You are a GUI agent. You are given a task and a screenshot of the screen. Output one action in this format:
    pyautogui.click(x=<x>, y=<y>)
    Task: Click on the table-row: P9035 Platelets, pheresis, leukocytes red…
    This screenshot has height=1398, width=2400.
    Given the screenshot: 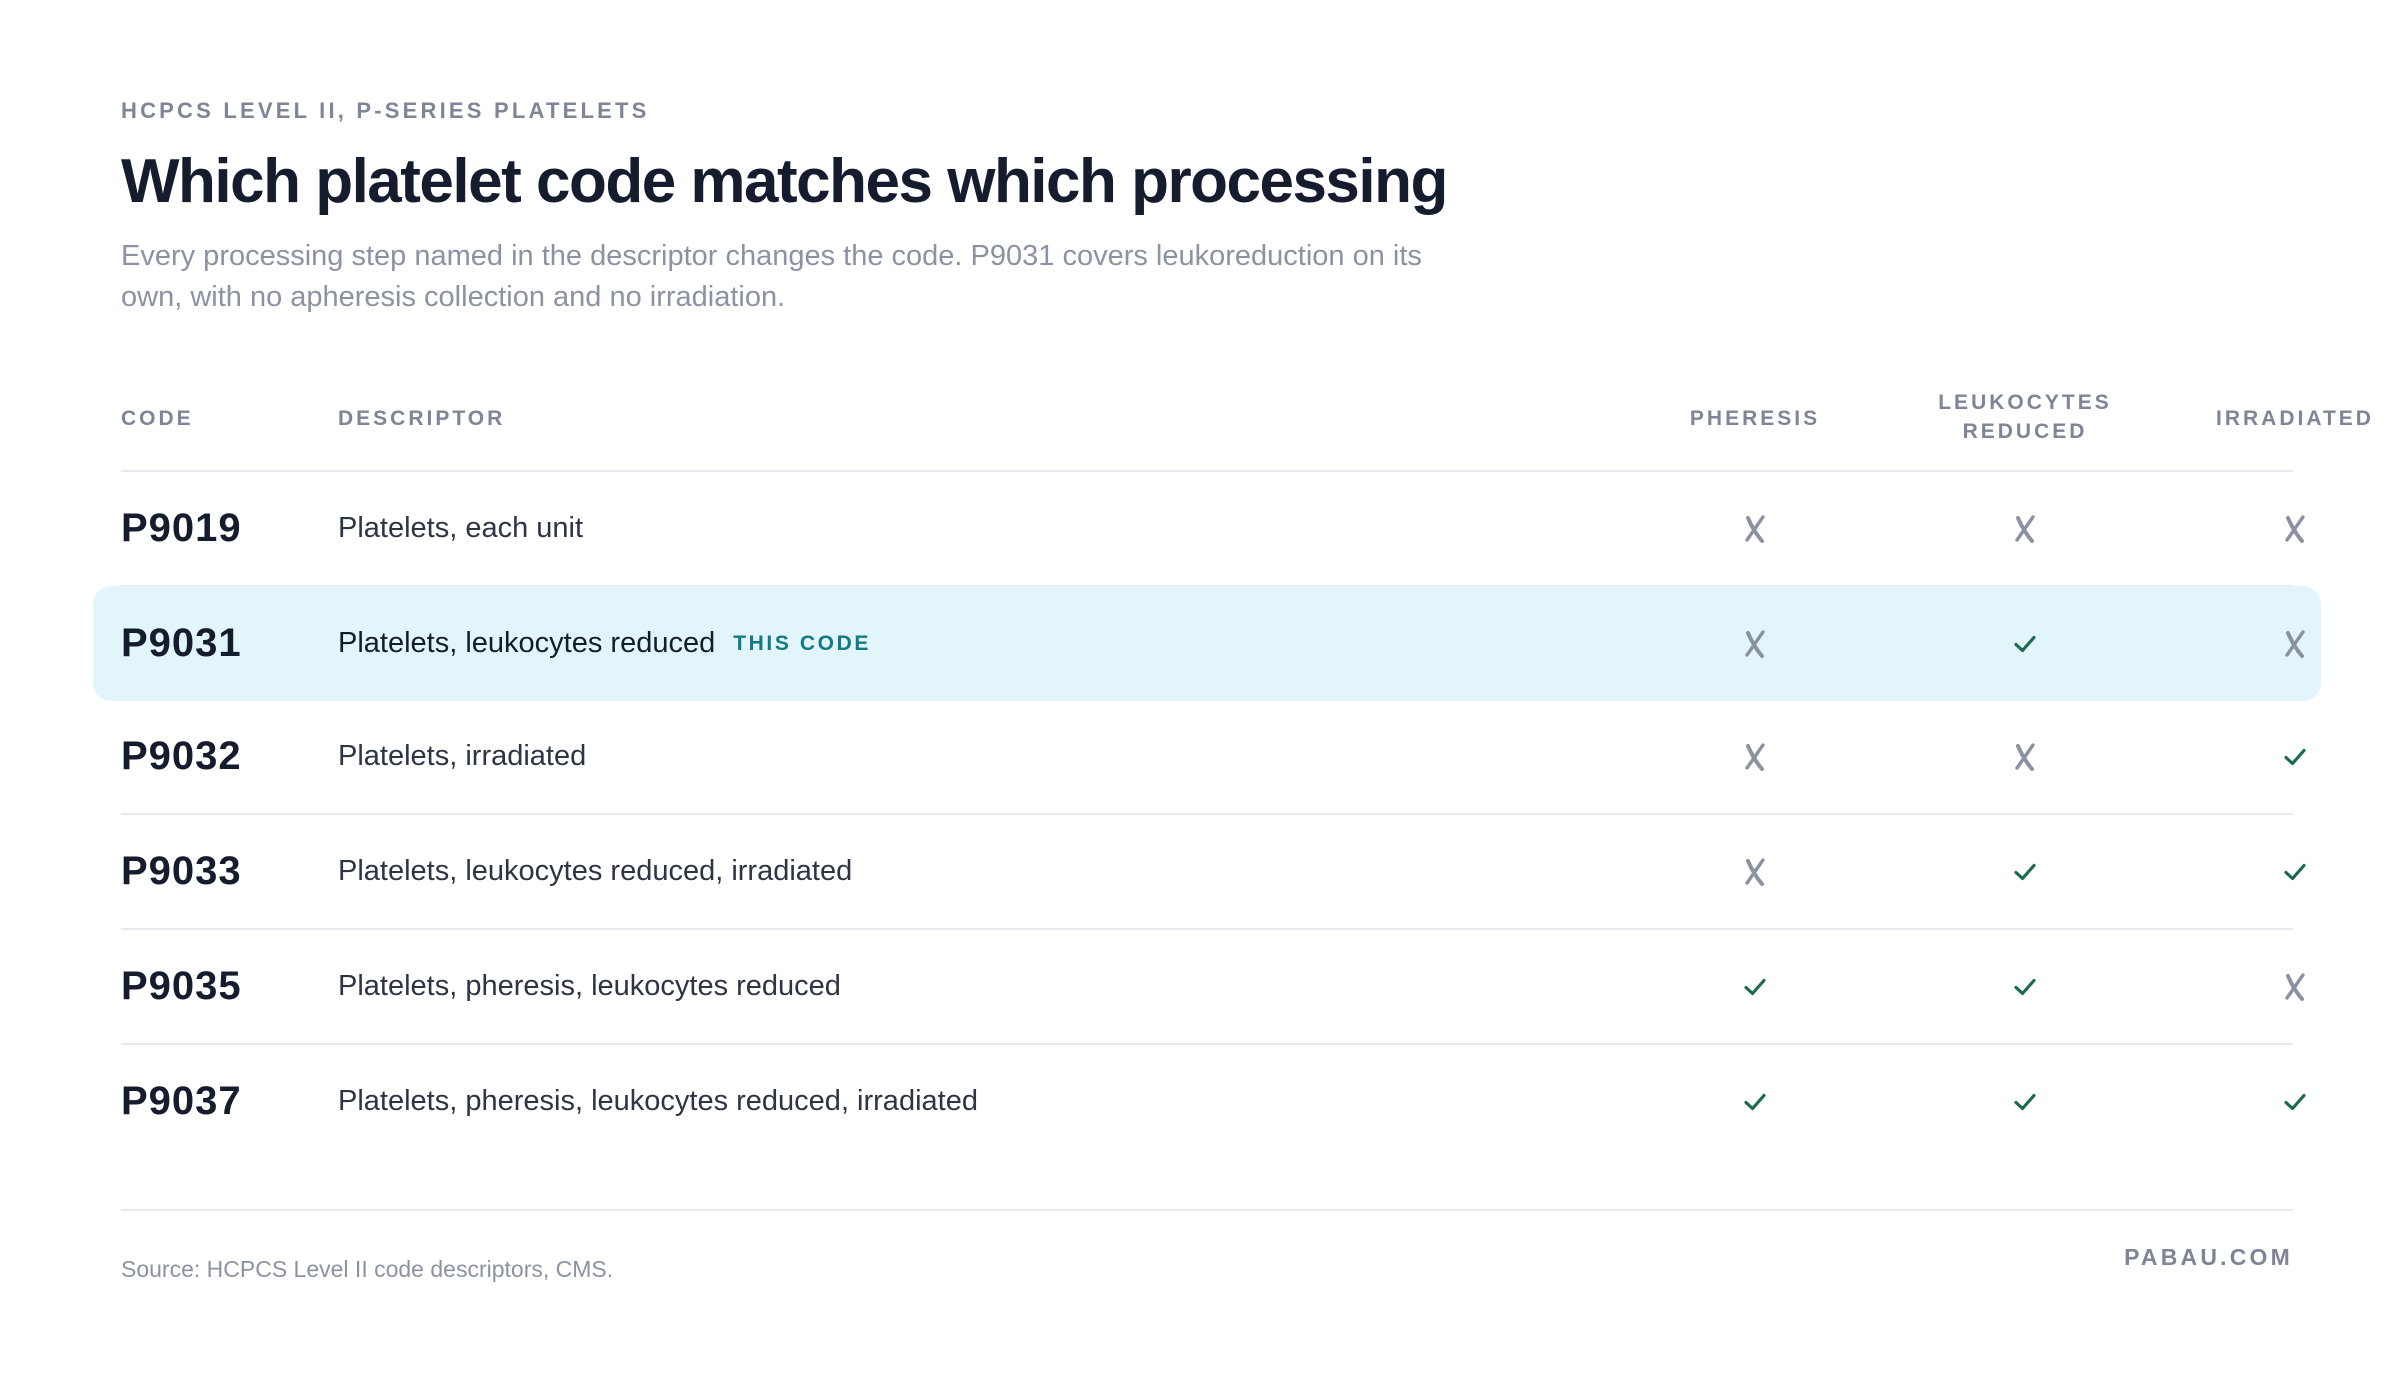 What is the action you would take?
    pyautogui.click(x=1213, y=987)
    